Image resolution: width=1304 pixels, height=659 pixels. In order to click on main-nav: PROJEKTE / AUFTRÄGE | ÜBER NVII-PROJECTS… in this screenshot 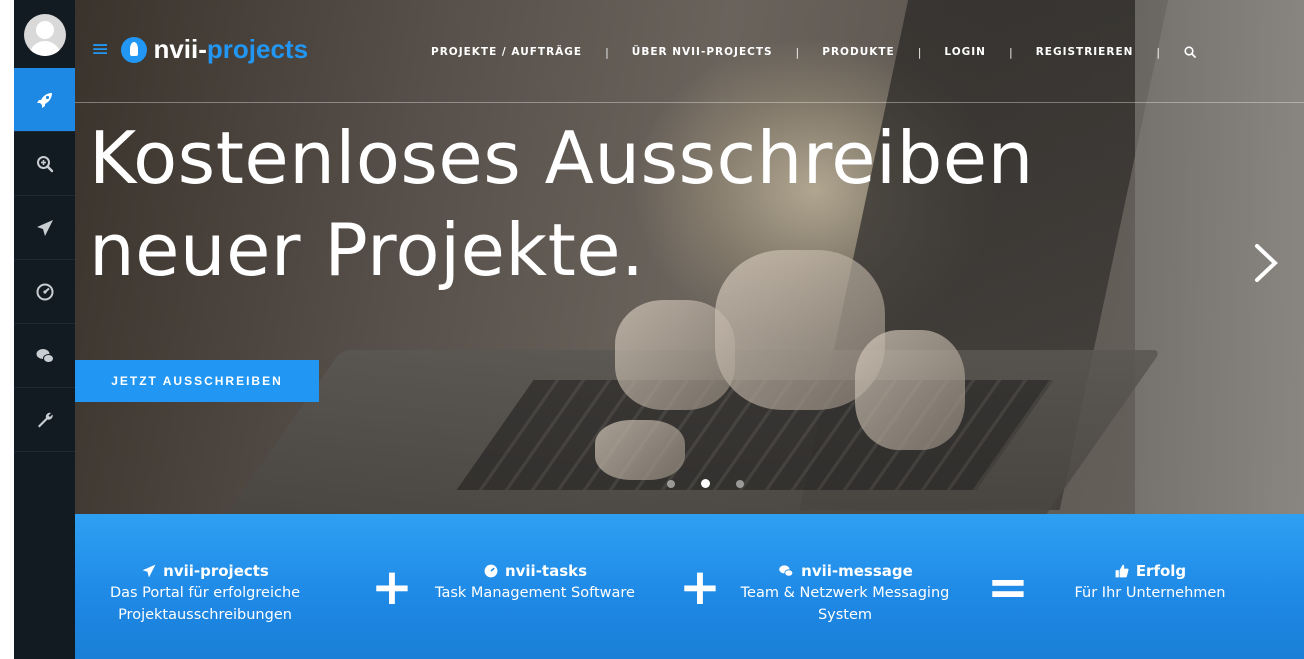, I will do `click(814, 52)`.